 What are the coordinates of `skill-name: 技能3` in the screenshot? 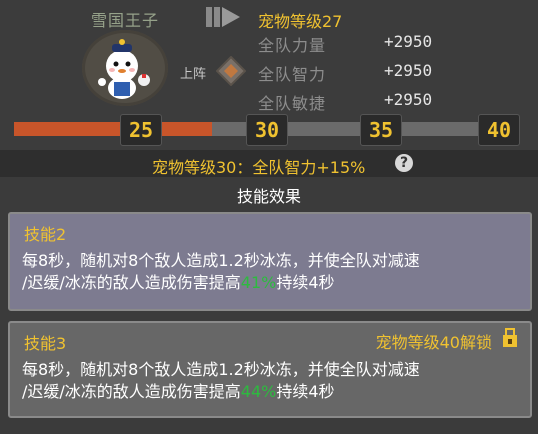 It's located at (45, 343).